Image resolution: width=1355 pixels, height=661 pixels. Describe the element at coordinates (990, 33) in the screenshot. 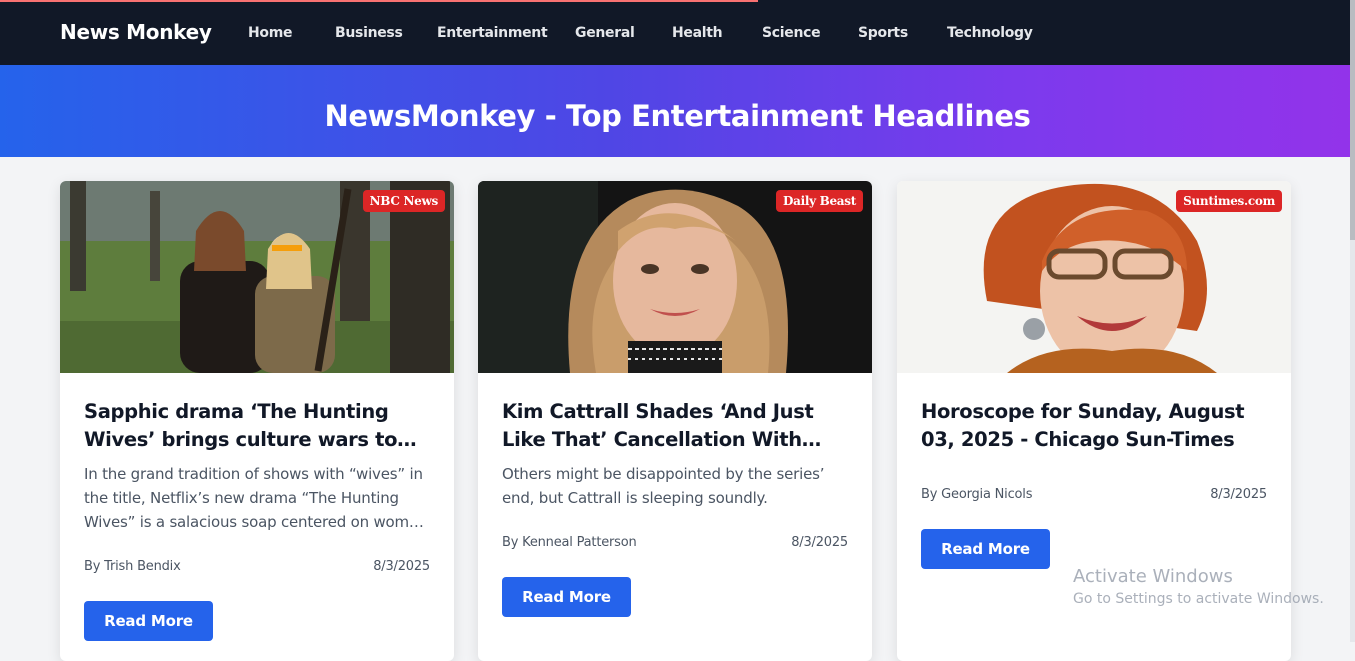

I see `nav-technology: Technology` at that location.